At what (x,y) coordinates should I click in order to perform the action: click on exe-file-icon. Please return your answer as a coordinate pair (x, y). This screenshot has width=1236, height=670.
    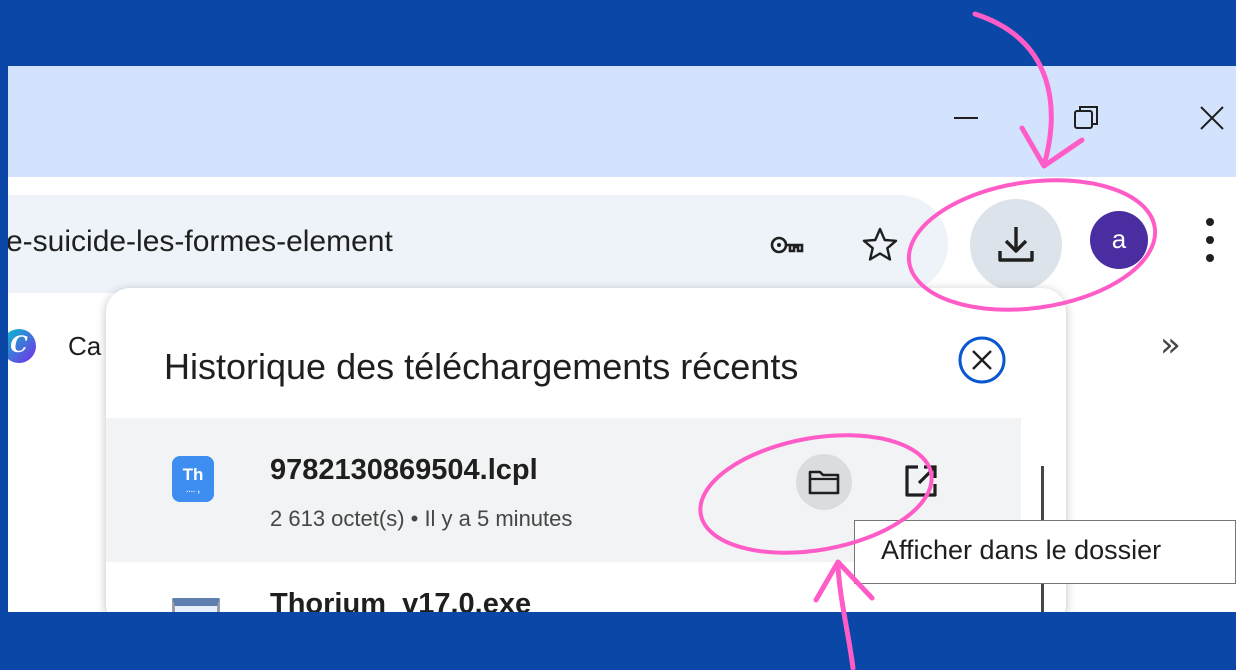
    Looking at the image, I should click on (196, 605).